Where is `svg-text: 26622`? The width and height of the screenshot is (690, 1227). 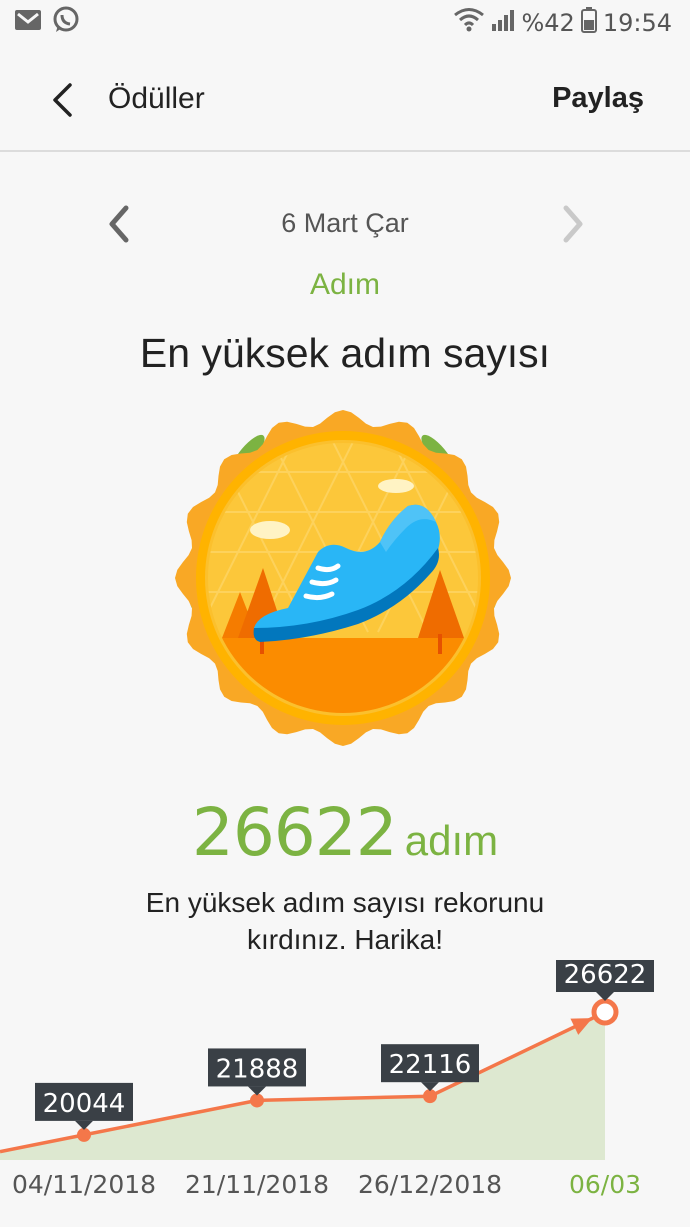 svg-text: 26622 is located at coordinates (605, 975).